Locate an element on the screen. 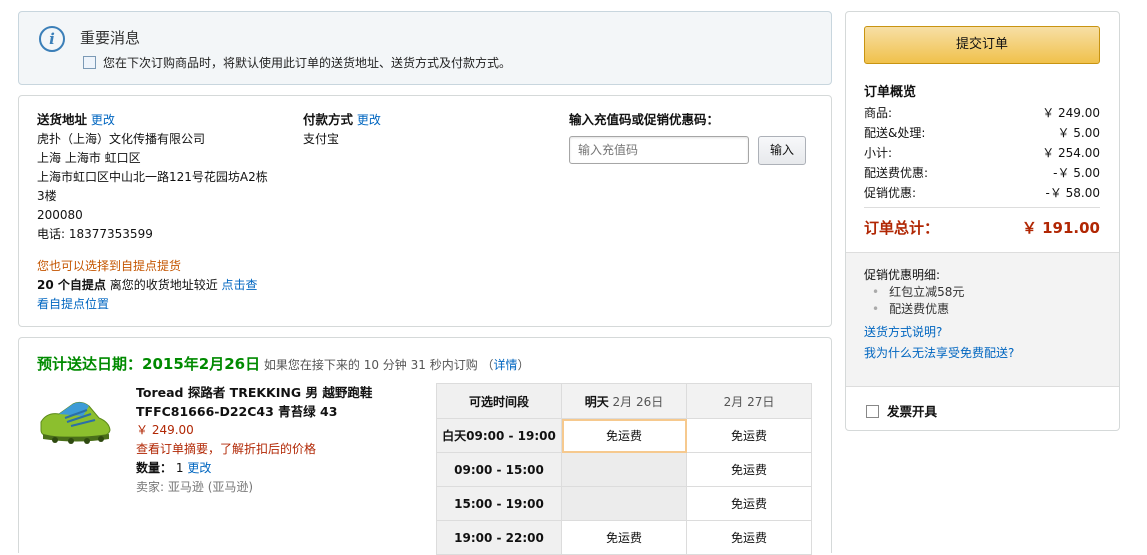  default-settings-checkbox is located at coordinates (89, 62).